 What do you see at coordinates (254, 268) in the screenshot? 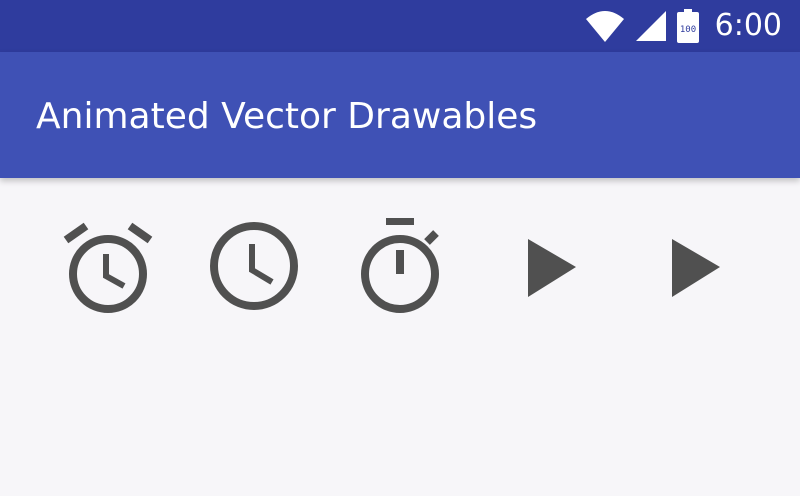
I see `clock-icon` at bounding box center [254, 268].